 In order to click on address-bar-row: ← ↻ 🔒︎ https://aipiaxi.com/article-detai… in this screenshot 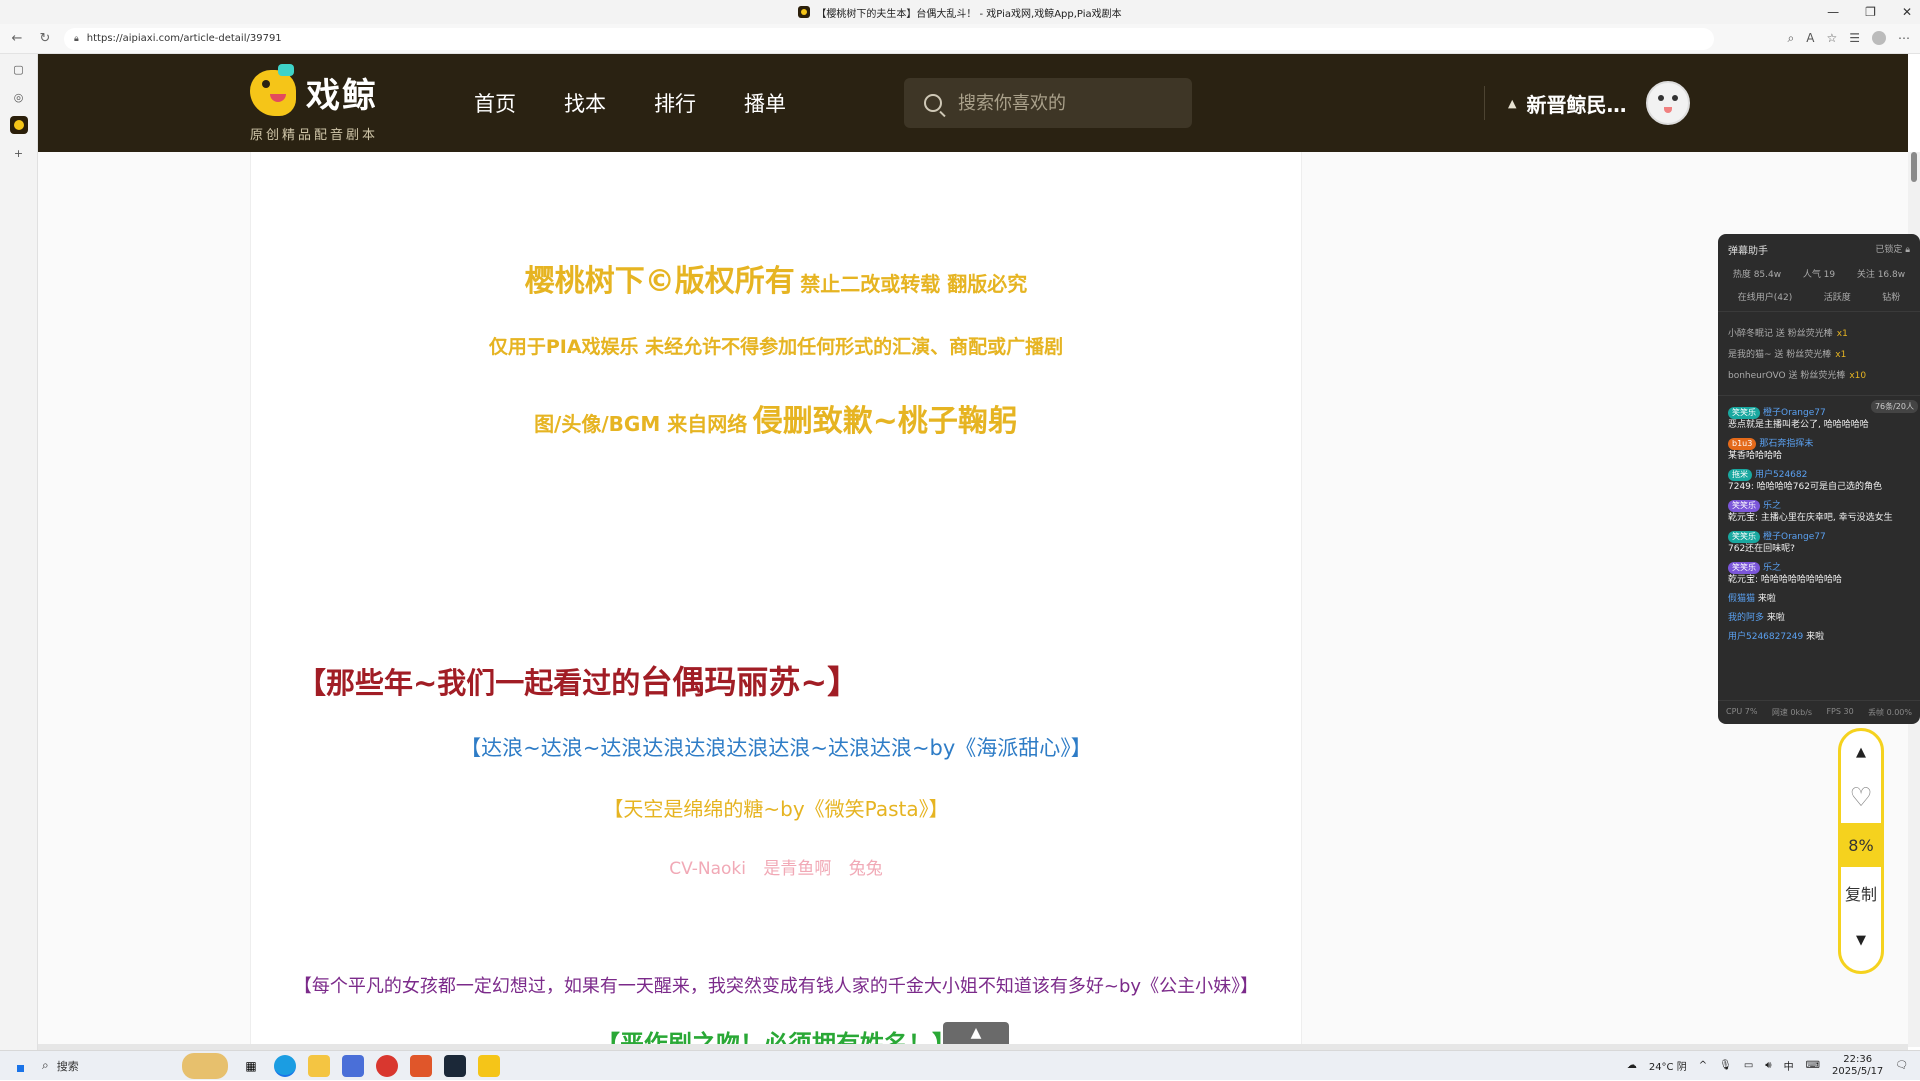, I will do `click(960, 39)`.